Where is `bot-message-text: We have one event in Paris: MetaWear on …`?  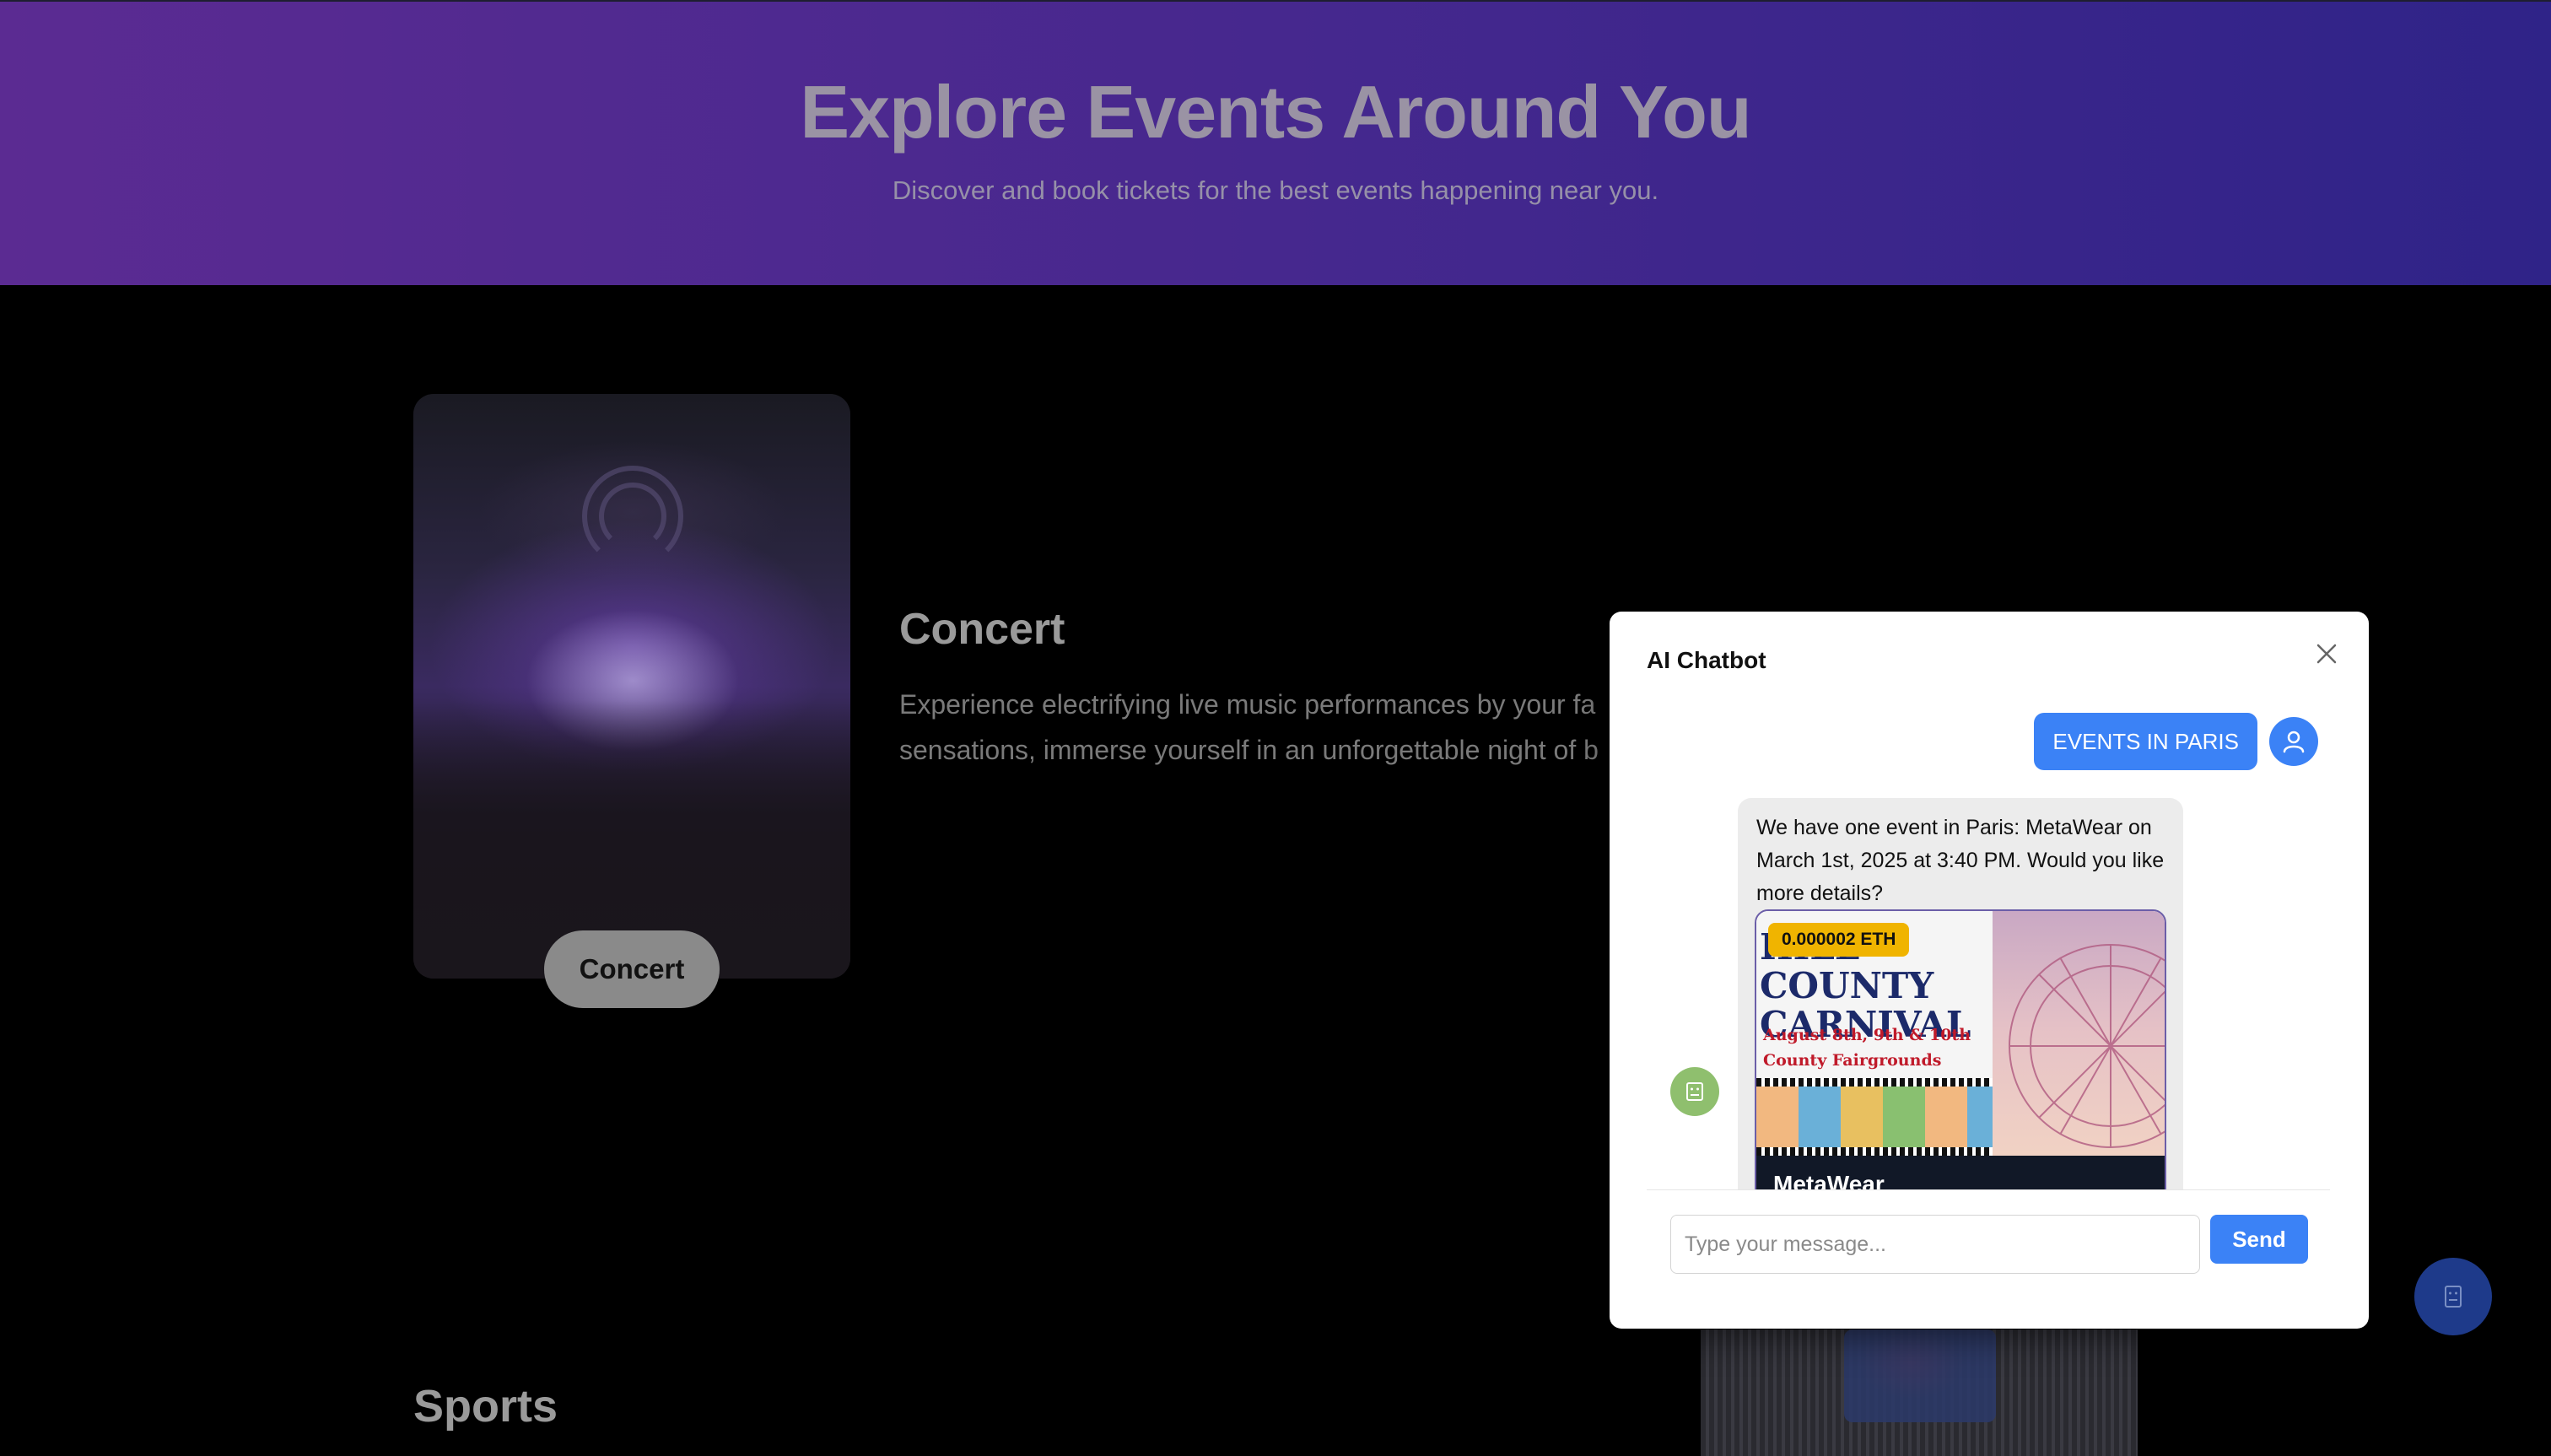
bot-message-text: We have one event in Paris: MetaWear on … is located at coordinates (1960, 860).